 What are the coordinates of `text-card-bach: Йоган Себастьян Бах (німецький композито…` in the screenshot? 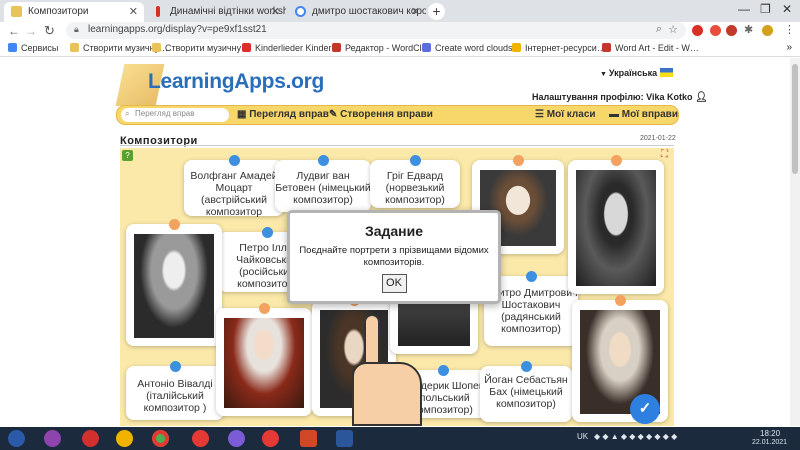 It's located at (526, 391).